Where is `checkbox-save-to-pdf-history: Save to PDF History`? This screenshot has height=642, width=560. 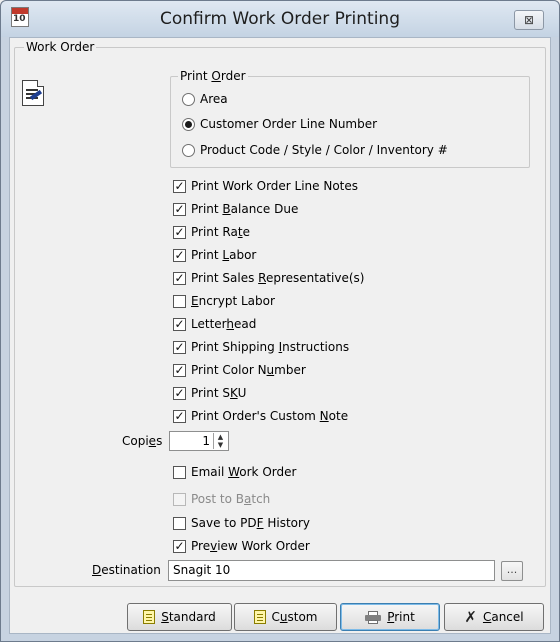
checkbox-save-to-pdf-history: Save to PDF History is located at coordinates (241, 523).